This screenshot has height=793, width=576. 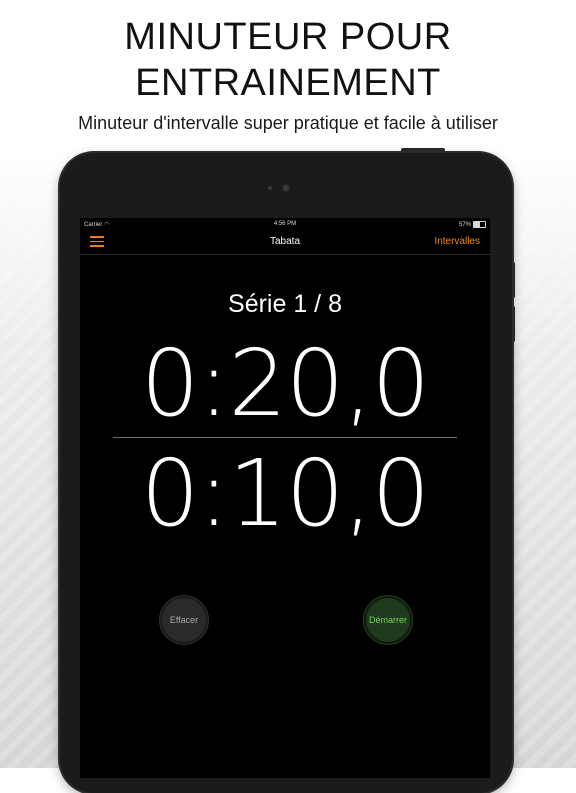 I want to click on headline-line-1: MINUTEUR POUR, so click(x=288, y=37).